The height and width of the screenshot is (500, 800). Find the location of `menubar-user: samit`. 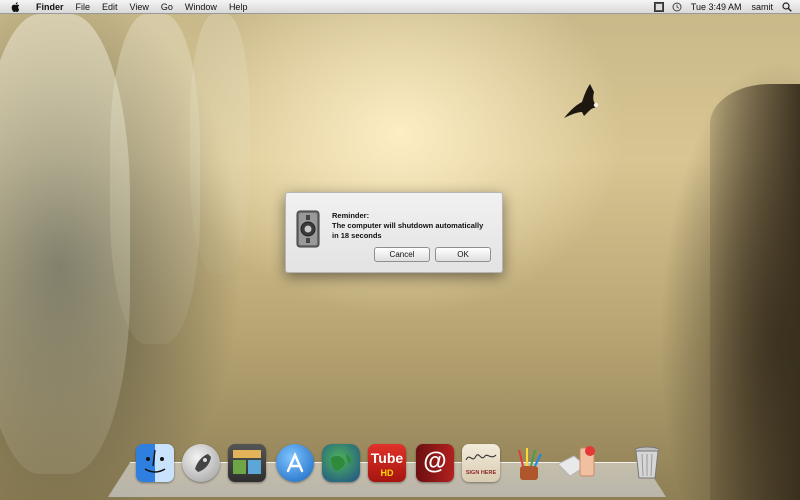

menubar-user: samit is located at coordinates (762, 7).